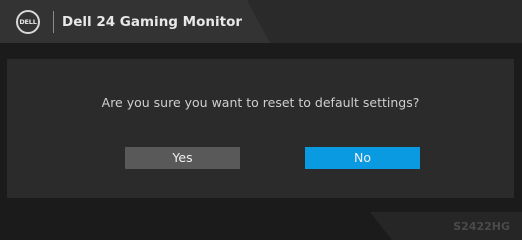 The image size is (522, 240). What do you see at coordinates (152, 22) in the screenshot?
I see `monitor-title: Dell 24 Gaming Monitor` at bounding box center [152, 22].